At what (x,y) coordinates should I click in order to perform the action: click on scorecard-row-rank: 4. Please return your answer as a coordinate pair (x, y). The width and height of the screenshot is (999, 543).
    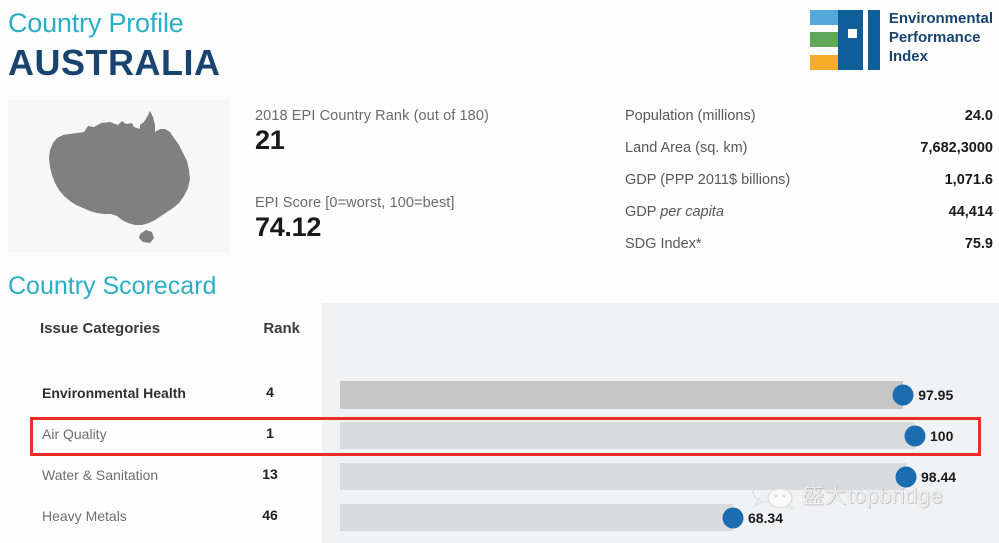
    Looking at the image, I should click on (270, 392).